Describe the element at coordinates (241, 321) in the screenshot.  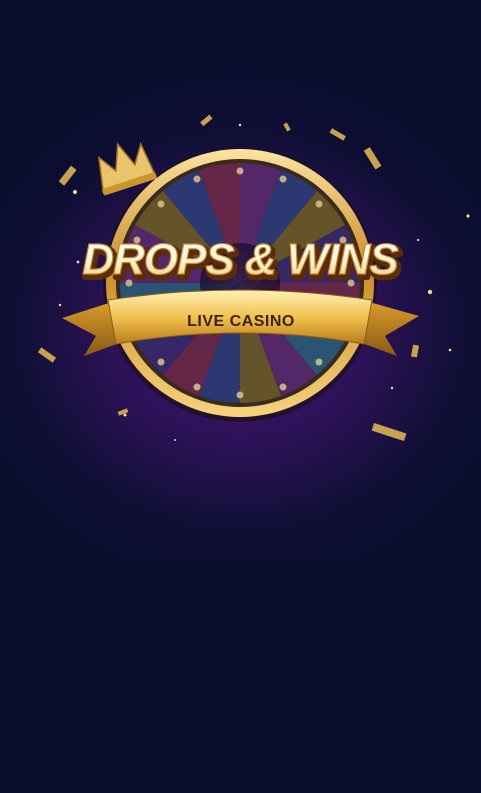
I see `logo-subtitle: LIVE CASINO` at that location.